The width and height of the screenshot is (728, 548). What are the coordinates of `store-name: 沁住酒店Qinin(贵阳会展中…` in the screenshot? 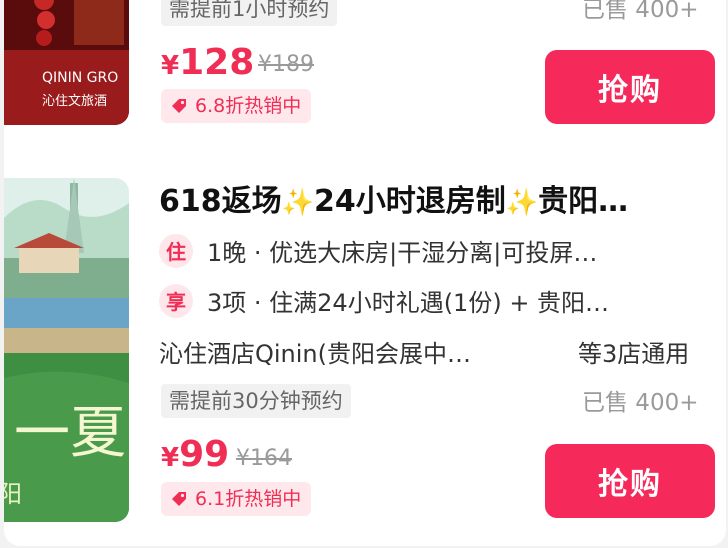 It's located at (315, 354).